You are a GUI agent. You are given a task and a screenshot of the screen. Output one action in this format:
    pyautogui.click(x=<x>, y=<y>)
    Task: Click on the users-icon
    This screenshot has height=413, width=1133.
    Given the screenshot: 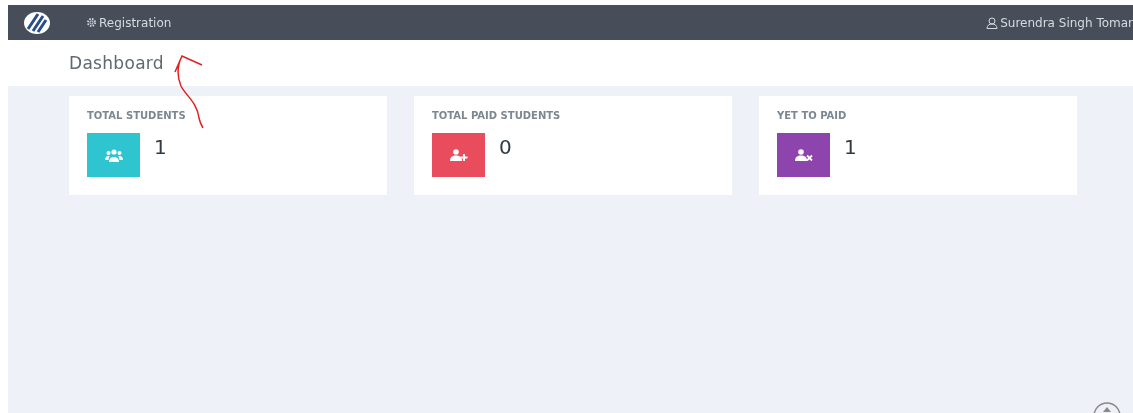 What is the action you would take?
    pyautogui.click(x=113, y=155)
    